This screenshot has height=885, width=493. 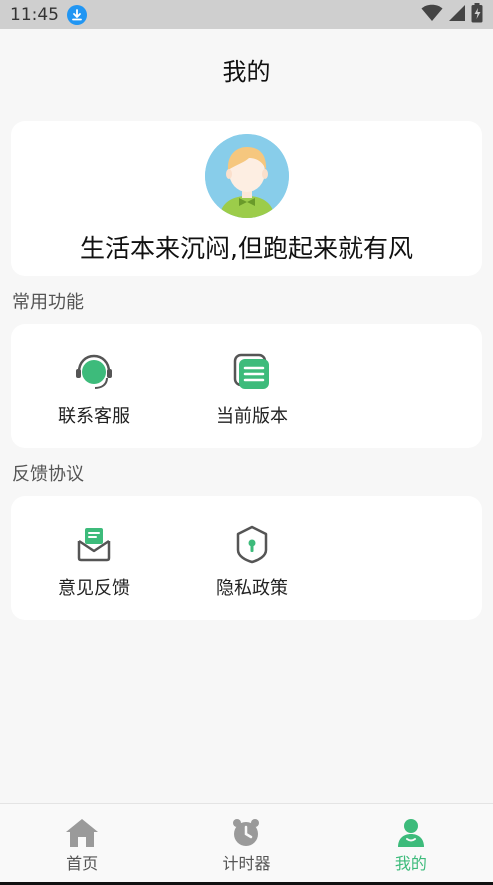 What do you see at coordinates (82, 863) in the screenshot?
I see `nav-label-home: 首页` at bounding box center [82, 863].